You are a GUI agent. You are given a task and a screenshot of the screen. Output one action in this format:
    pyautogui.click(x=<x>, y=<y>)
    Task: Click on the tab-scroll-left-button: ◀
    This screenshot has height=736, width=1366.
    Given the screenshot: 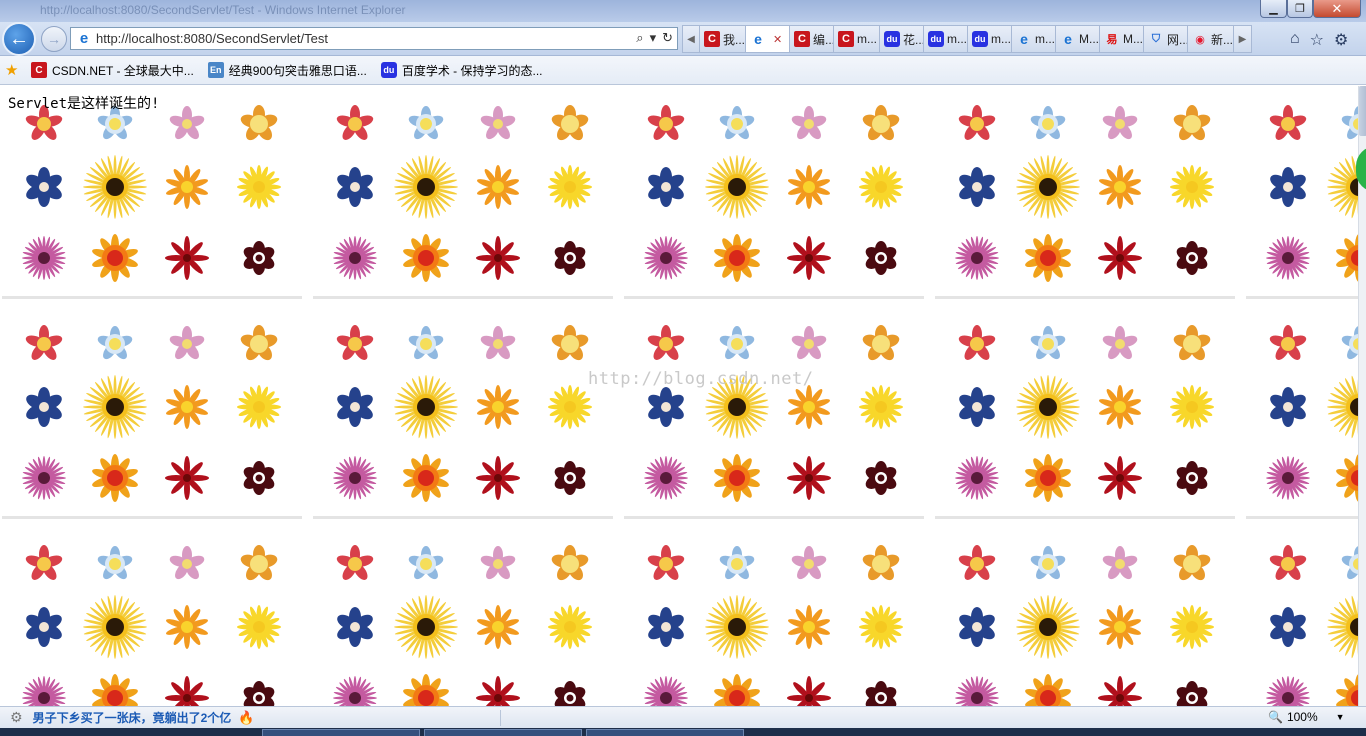 What is the action you would take?
    pyautogui.click(x=691, y=39)
    